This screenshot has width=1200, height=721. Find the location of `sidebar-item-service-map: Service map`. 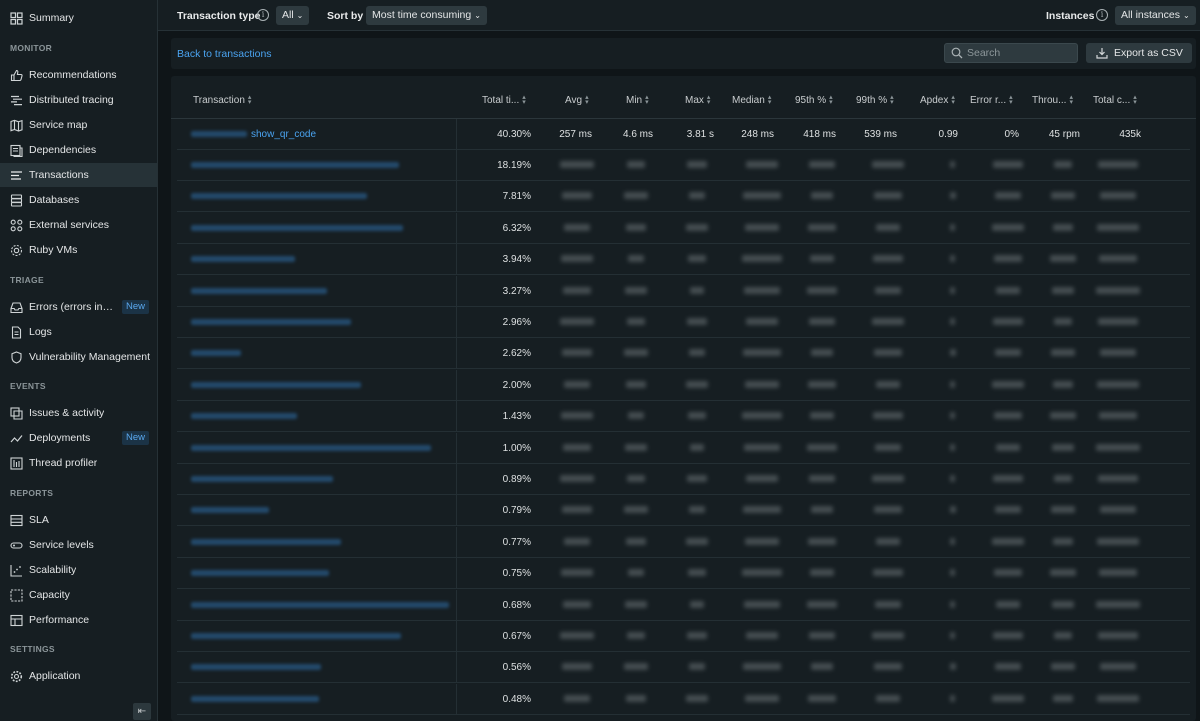

sidebar-item-service-map: Service map is located at coordinates (78, 125).